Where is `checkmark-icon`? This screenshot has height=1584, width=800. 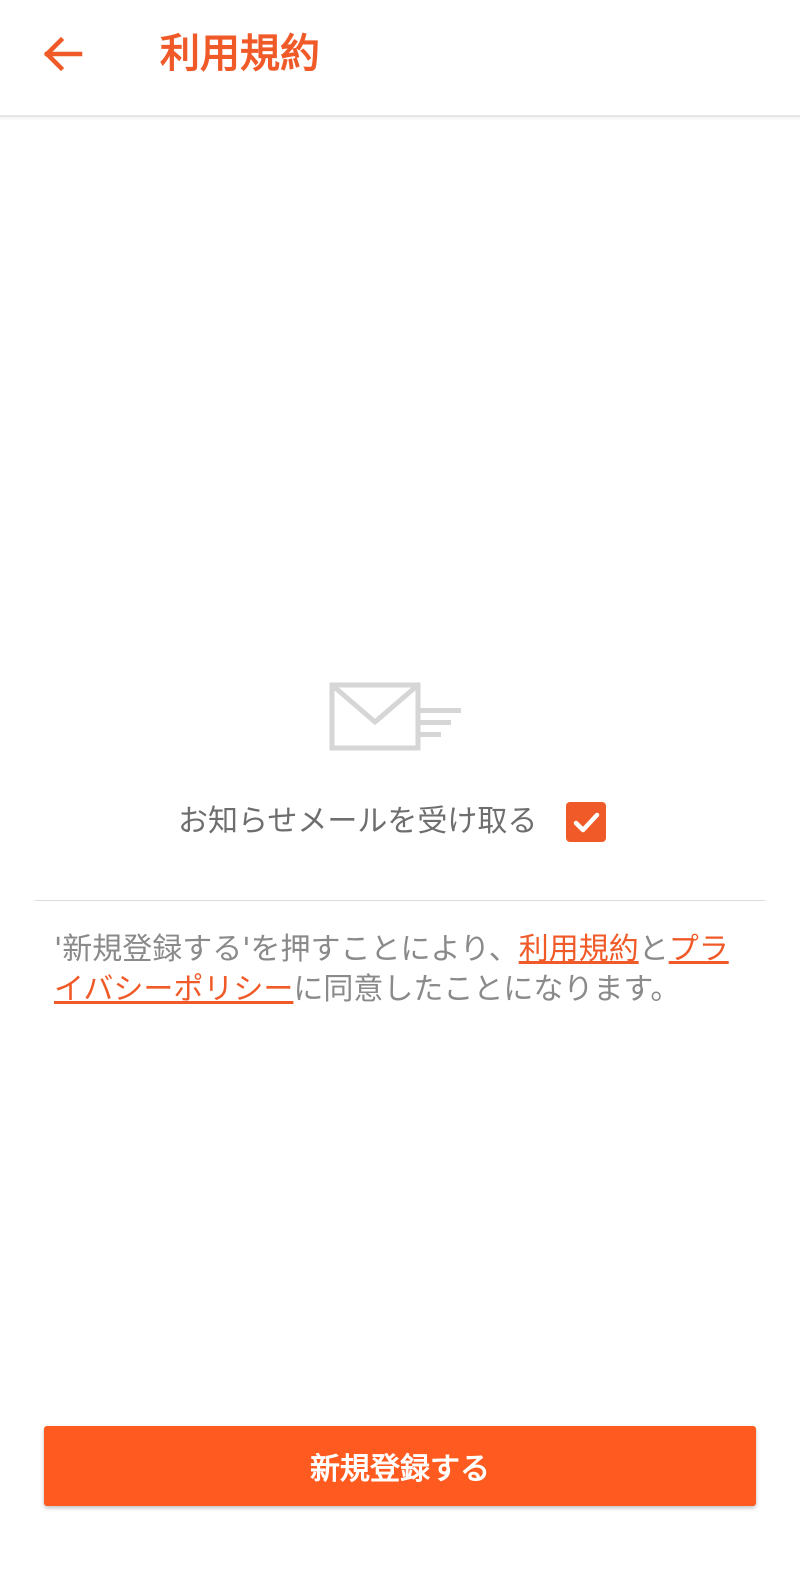
checkmark-icon is located at coordinates (586, 822).